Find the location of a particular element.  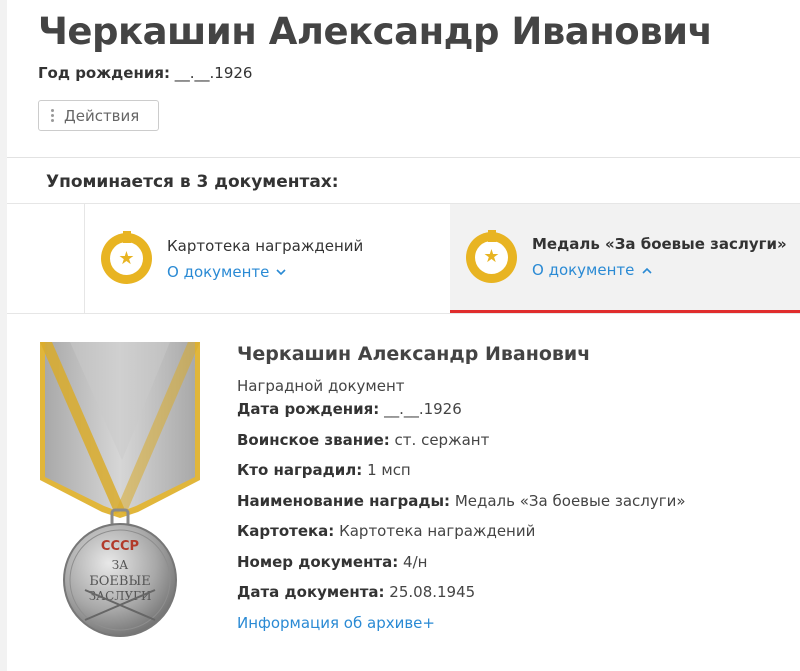

document-person-name: Черкашин Александр Иванович is located at coordinates (414, 354).